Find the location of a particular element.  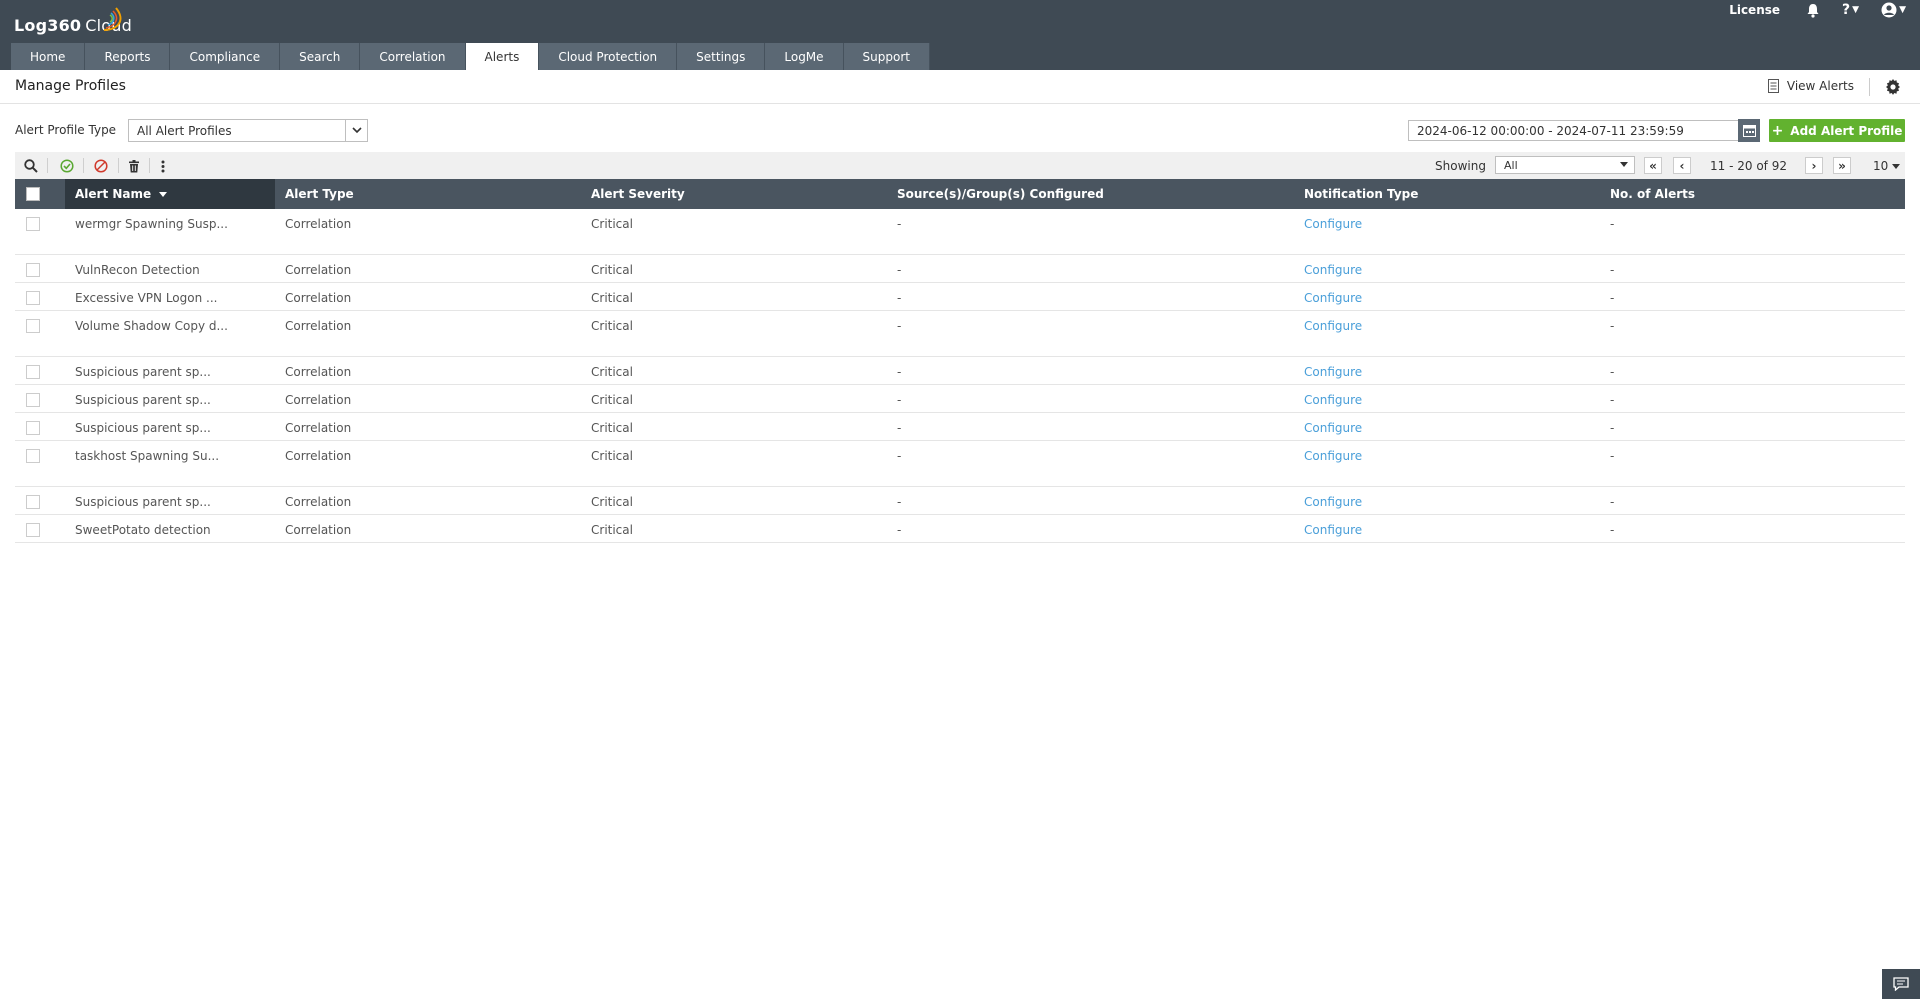

view-alerts-button: View Alerts is located at coordinates (1810, 86).